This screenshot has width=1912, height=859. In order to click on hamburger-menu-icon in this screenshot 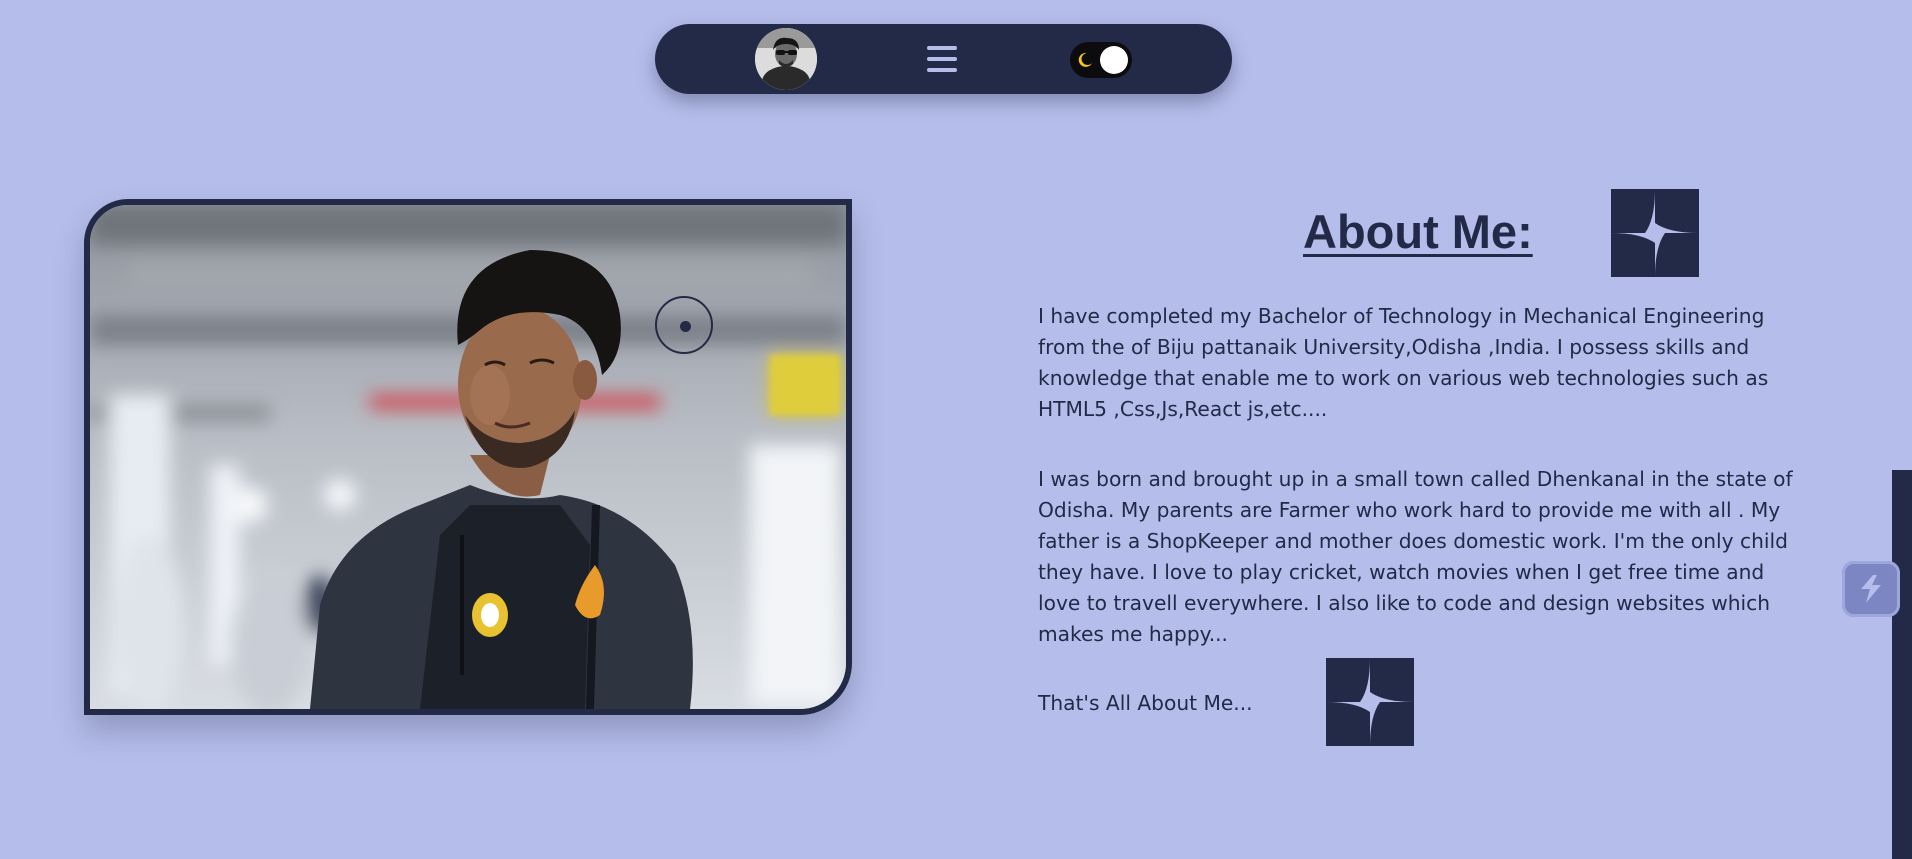, I will do `click(942, 59)`.